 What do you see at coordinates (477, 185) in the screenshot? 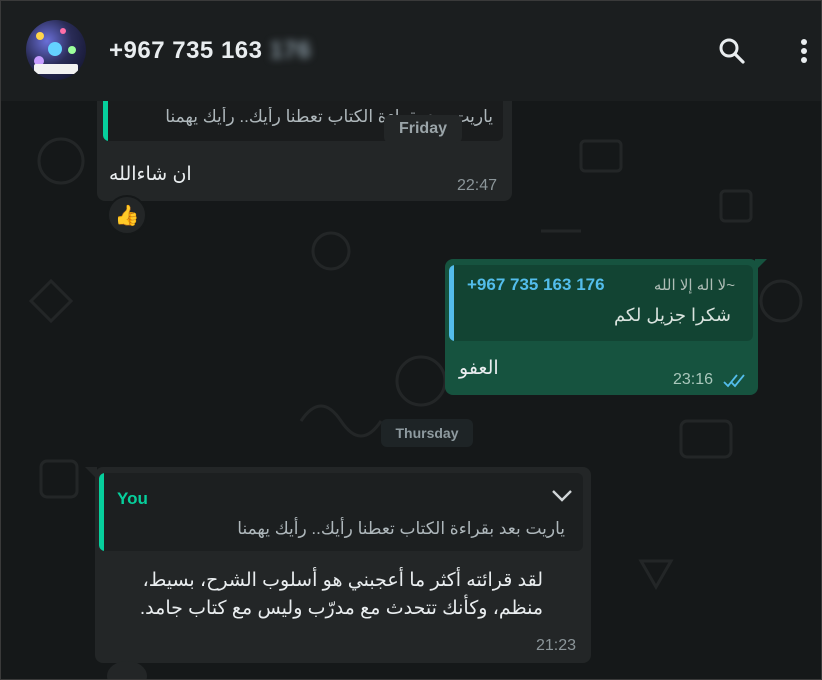
I see `message-time: 22:47` at bounding box center [477, 185].